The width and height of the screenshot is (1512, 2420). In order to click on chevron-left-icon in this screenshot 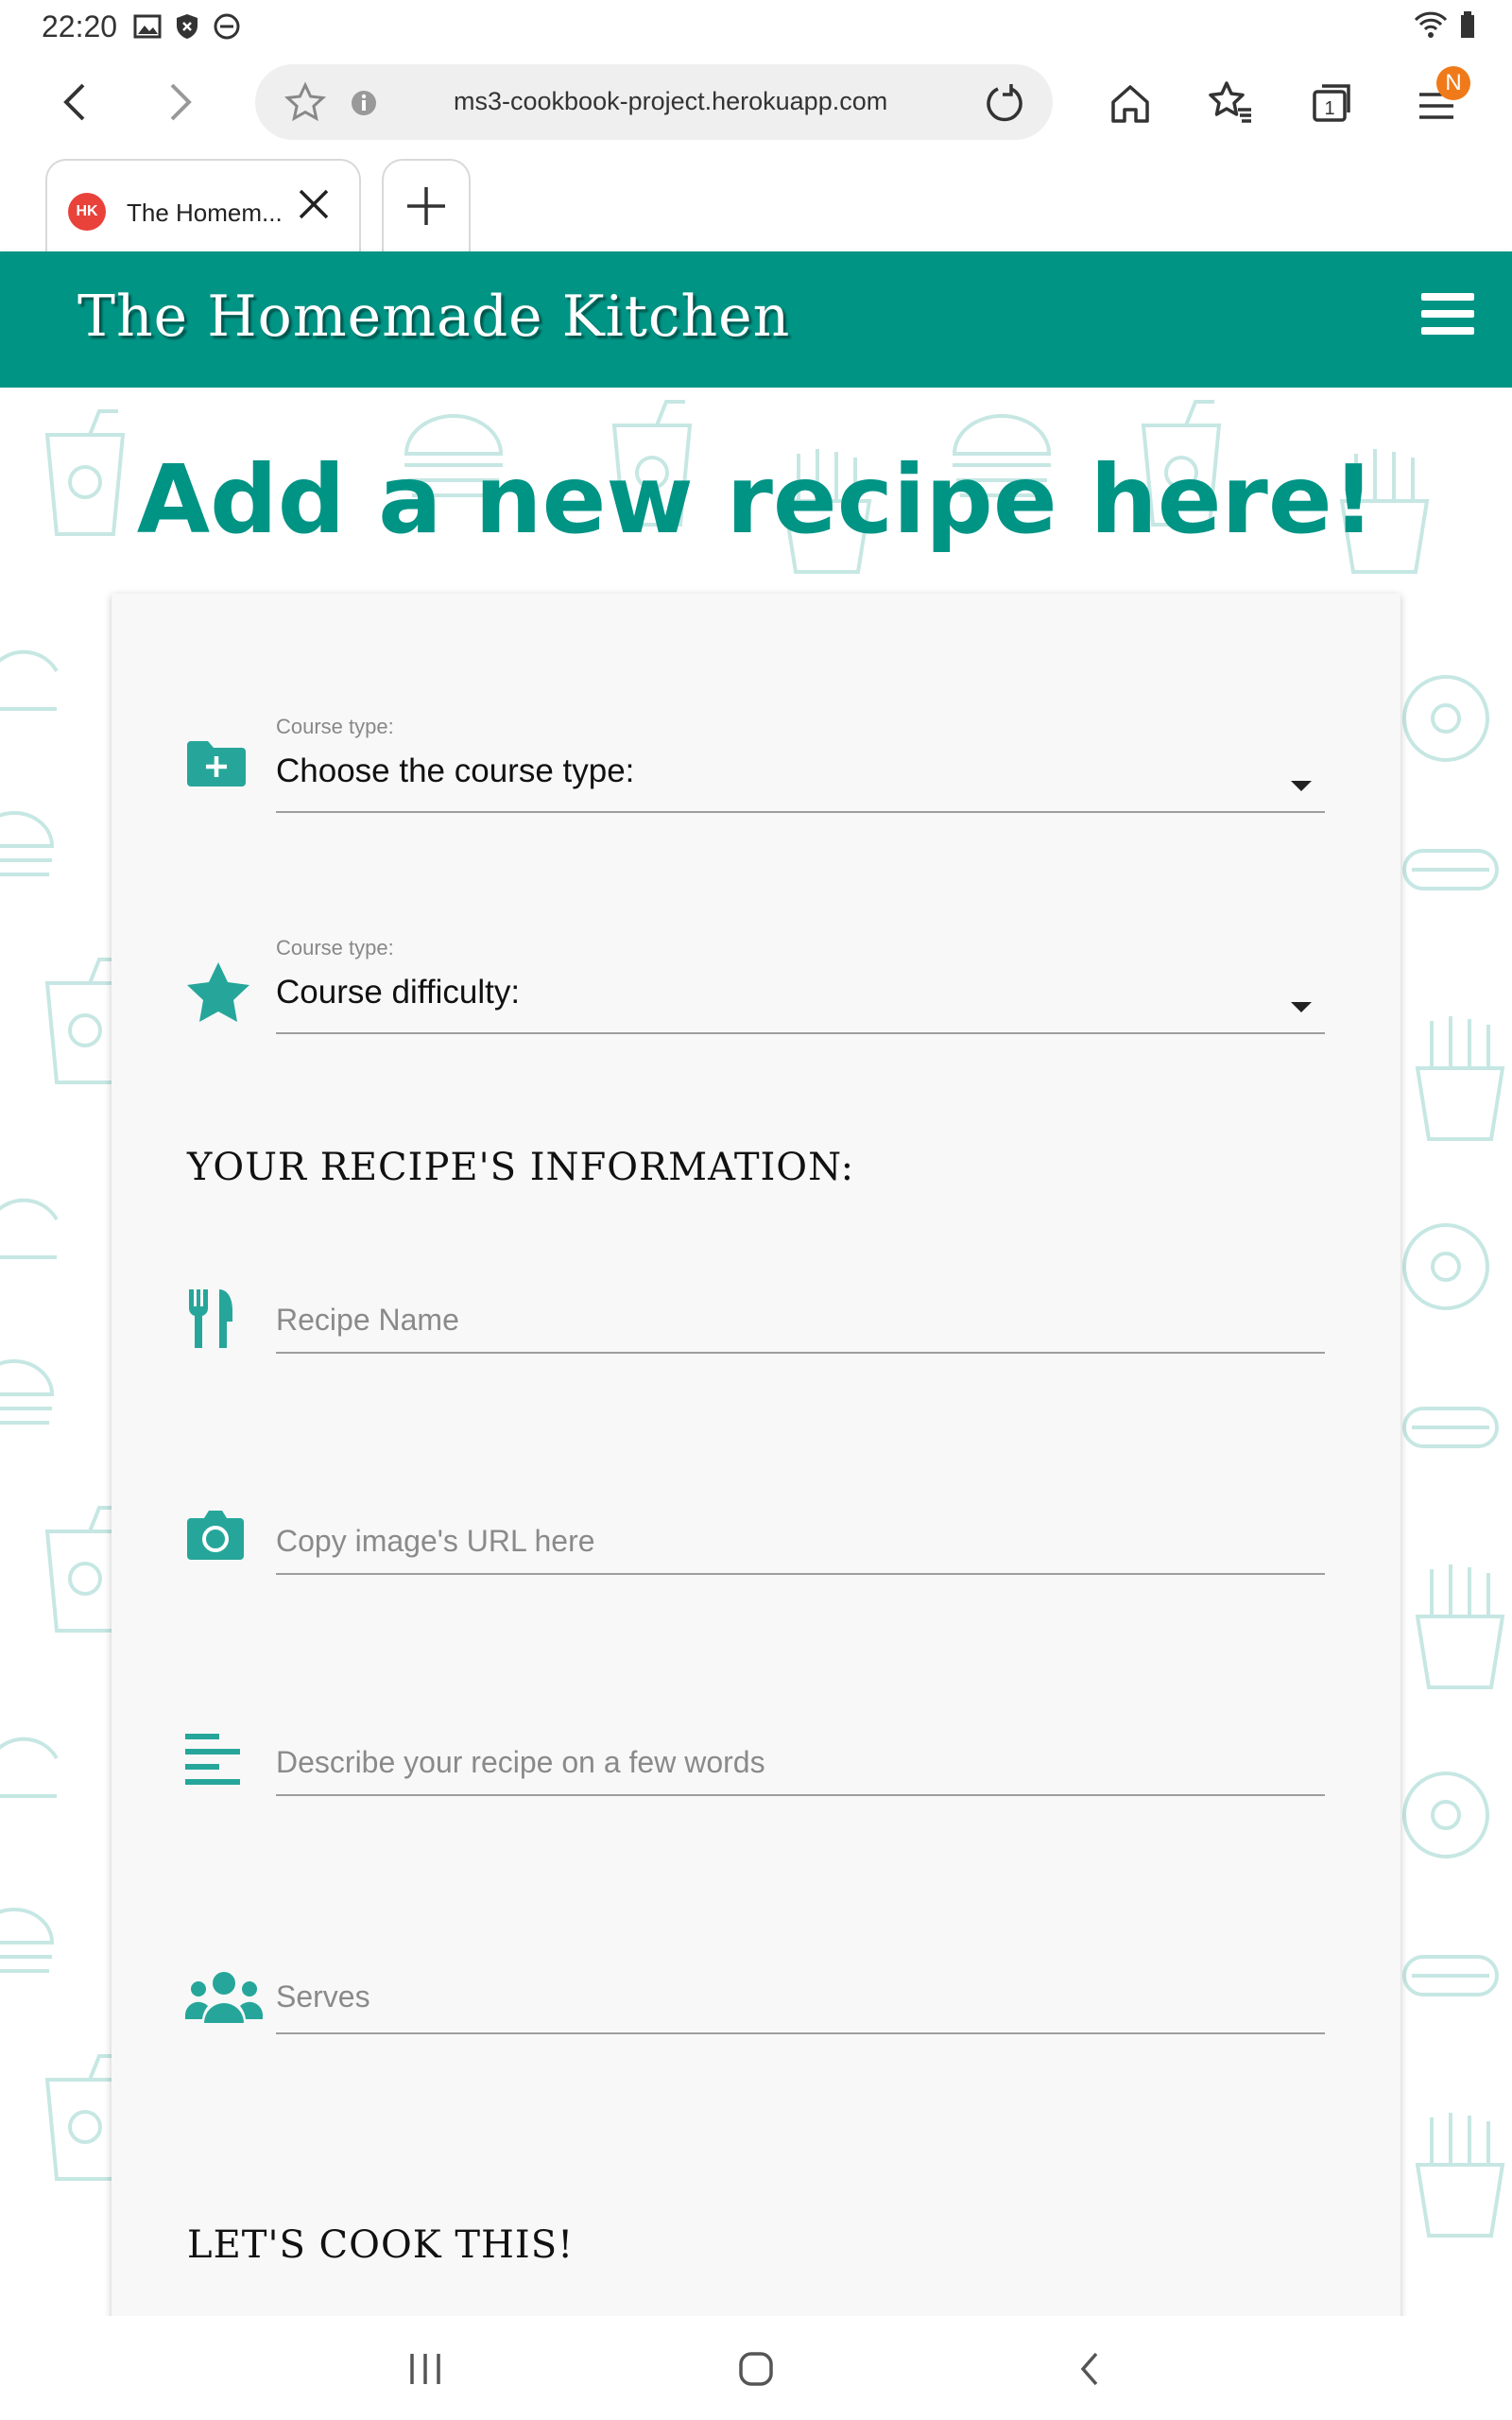, I will do `click(74, 102)`.